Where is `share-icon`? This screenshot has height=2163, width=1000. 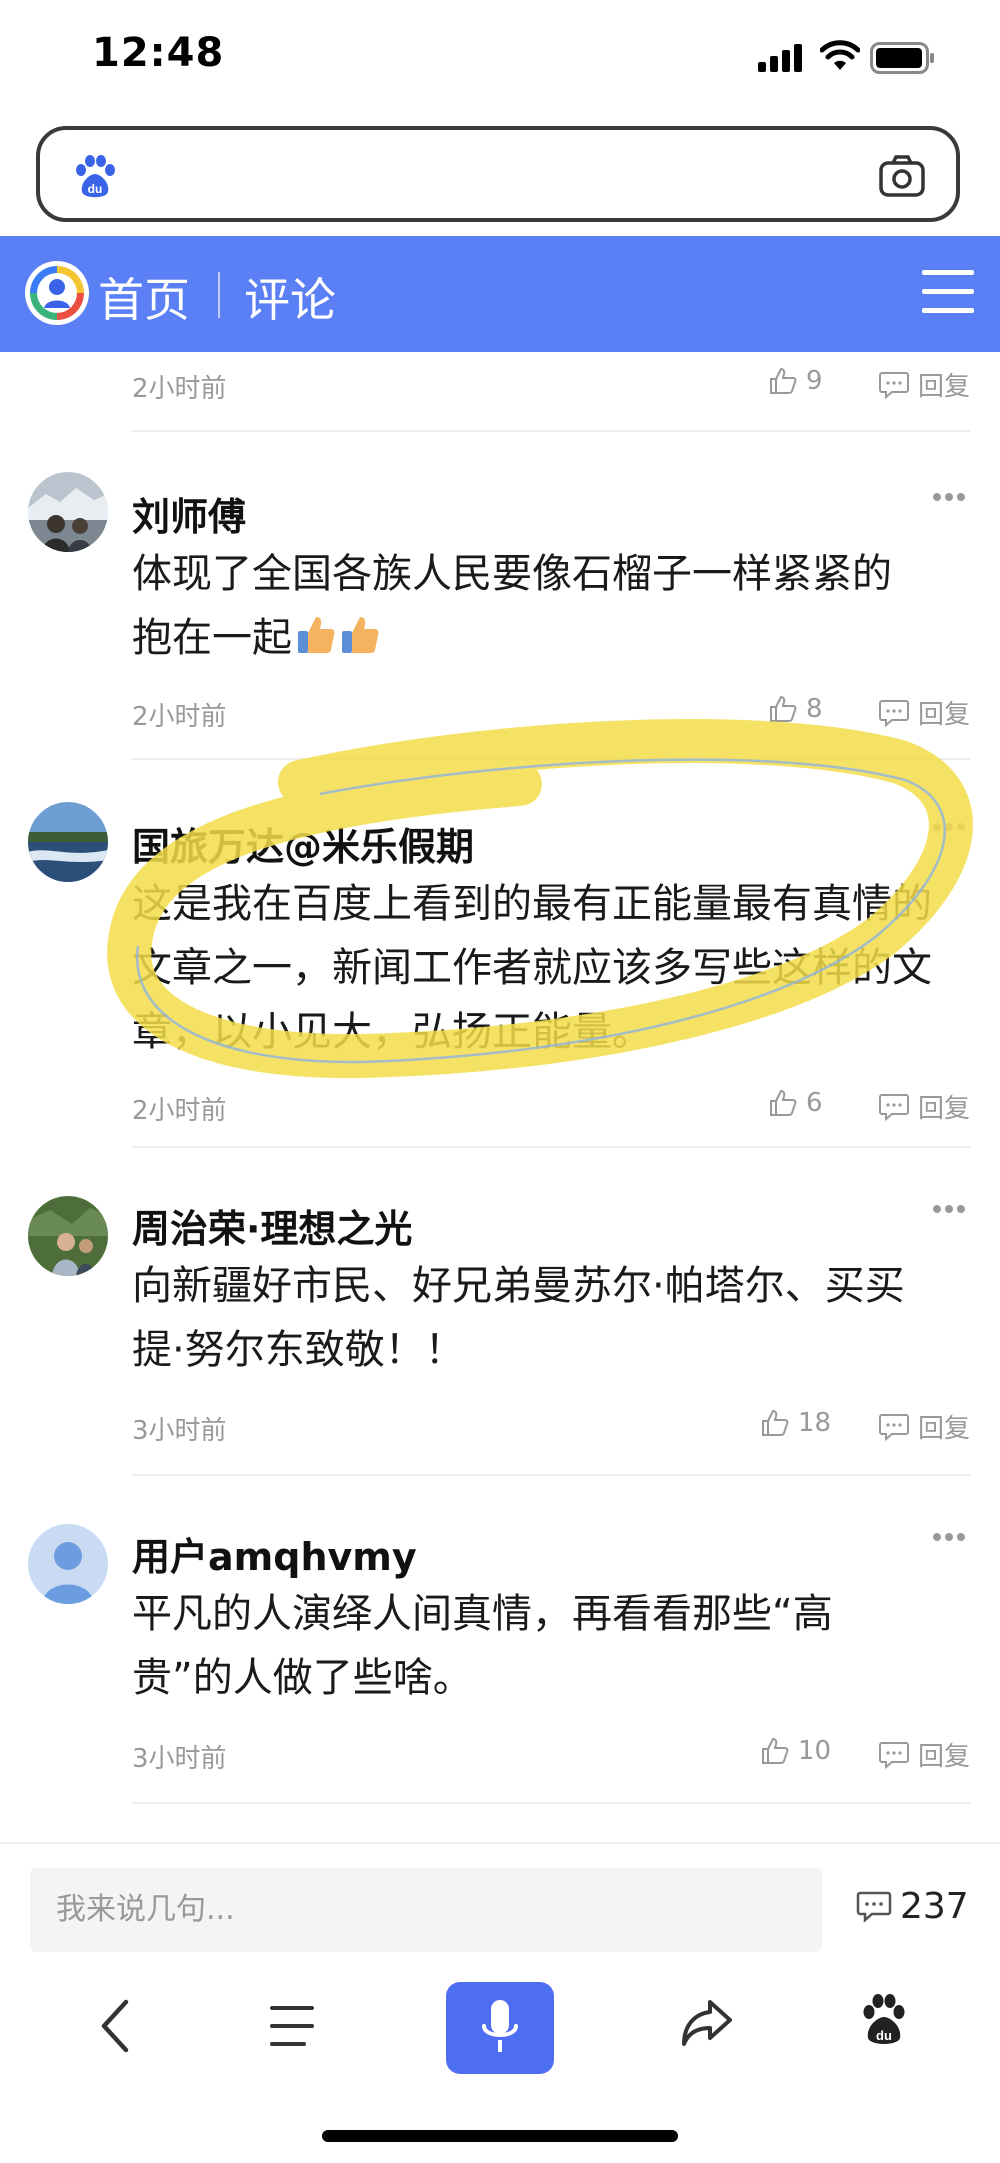
share-icon is located at coordinates (707, 2024).